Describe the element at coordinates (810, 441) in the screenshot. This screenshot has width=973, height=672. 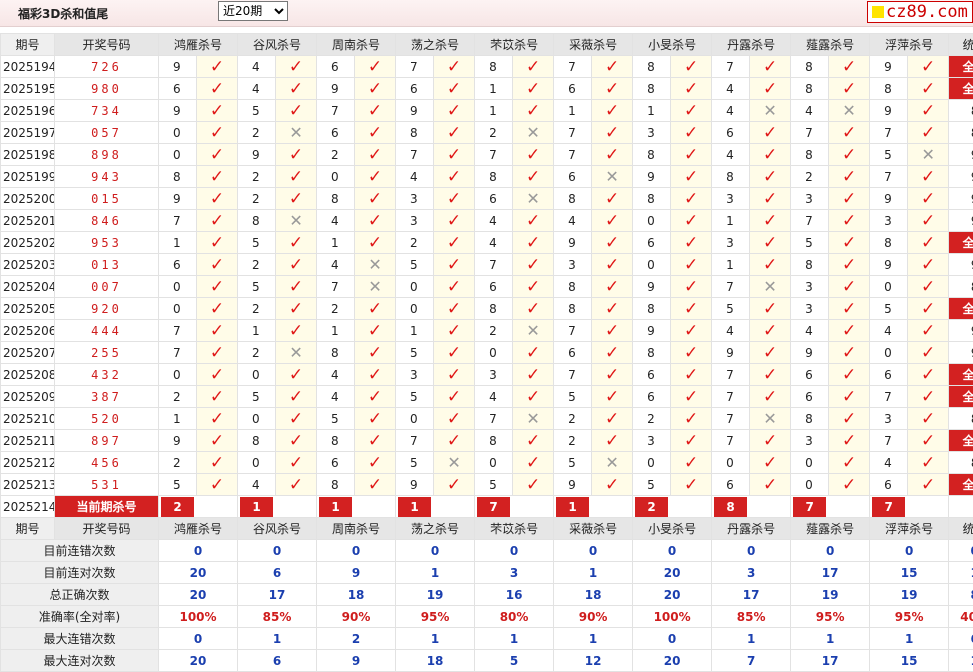
I see `kill-value: 3` at that location.